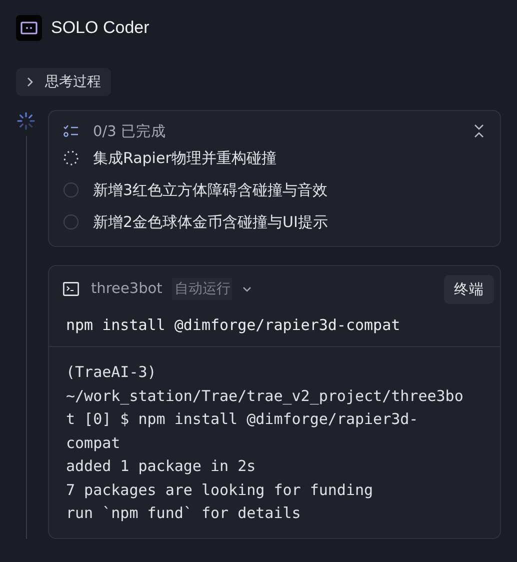  Describe the element at coordinates (184, 158) in the screenshot. I see `task-text: 集成Rapier物理并重构碰撞` at that location.